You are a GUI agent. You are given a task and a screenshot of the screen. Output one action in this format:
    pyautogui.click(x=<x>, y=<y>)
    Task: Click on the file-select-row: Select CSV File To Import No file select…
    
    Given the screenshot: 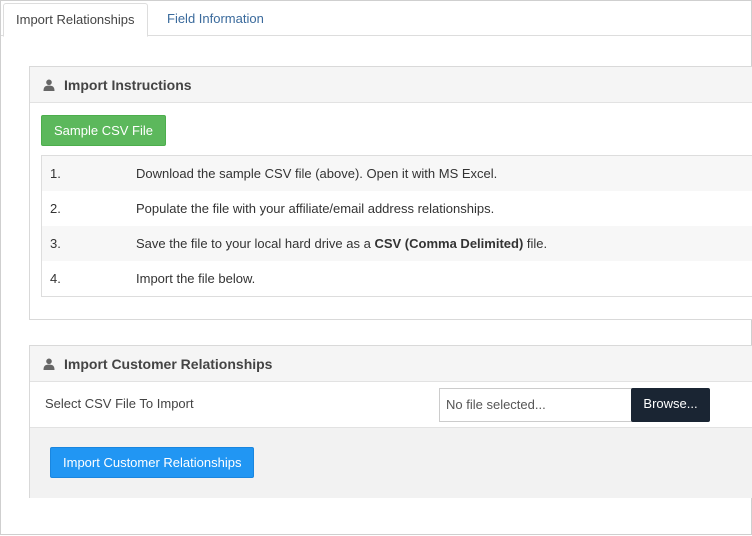 What is the action you would take?
    pyautogui.click(x=391, y=404)
    